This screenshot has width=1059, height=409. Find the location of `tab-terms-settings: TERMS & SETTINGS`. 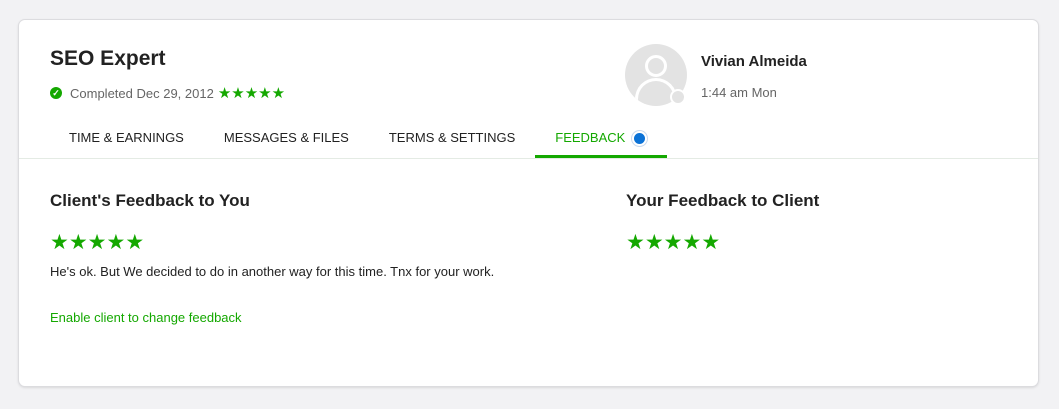

tab-terms-settings: TERMS & SETTINGS is located at coordinates (452, 144).